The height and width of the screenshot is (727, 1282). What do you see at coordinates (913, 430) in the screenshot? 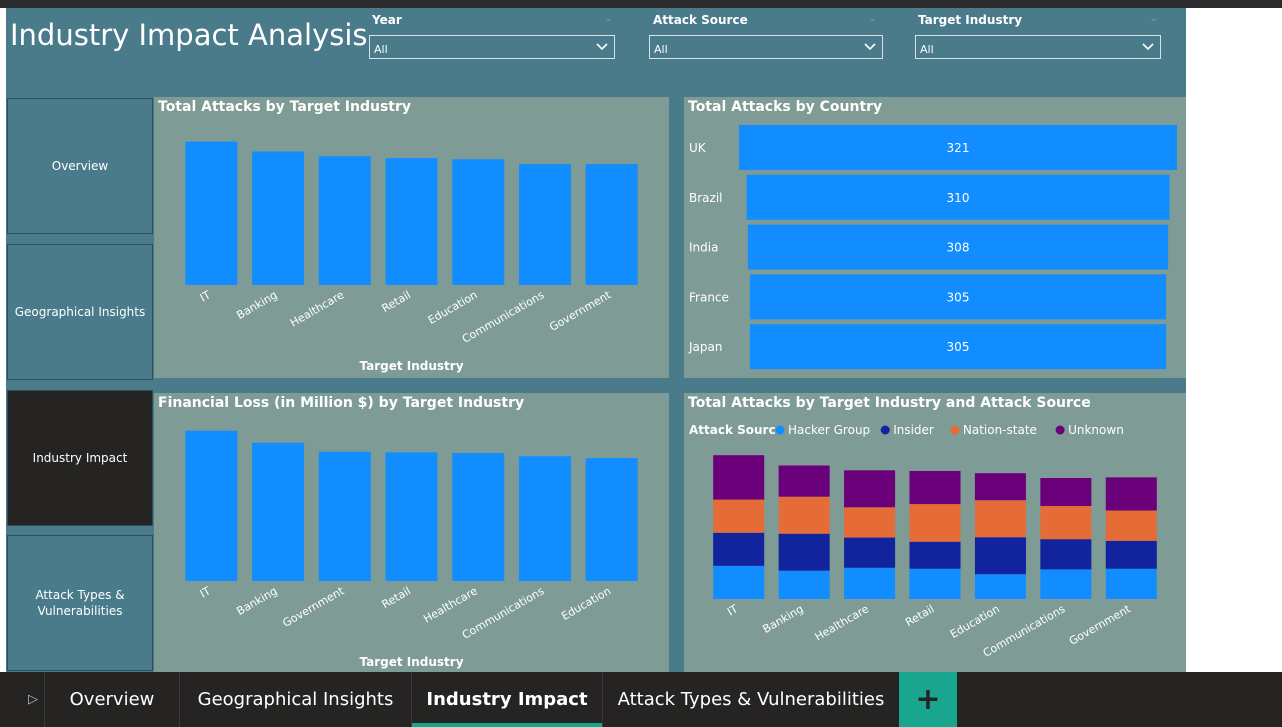
I see `legend-label: Insider` at bounding box center [913, 430].